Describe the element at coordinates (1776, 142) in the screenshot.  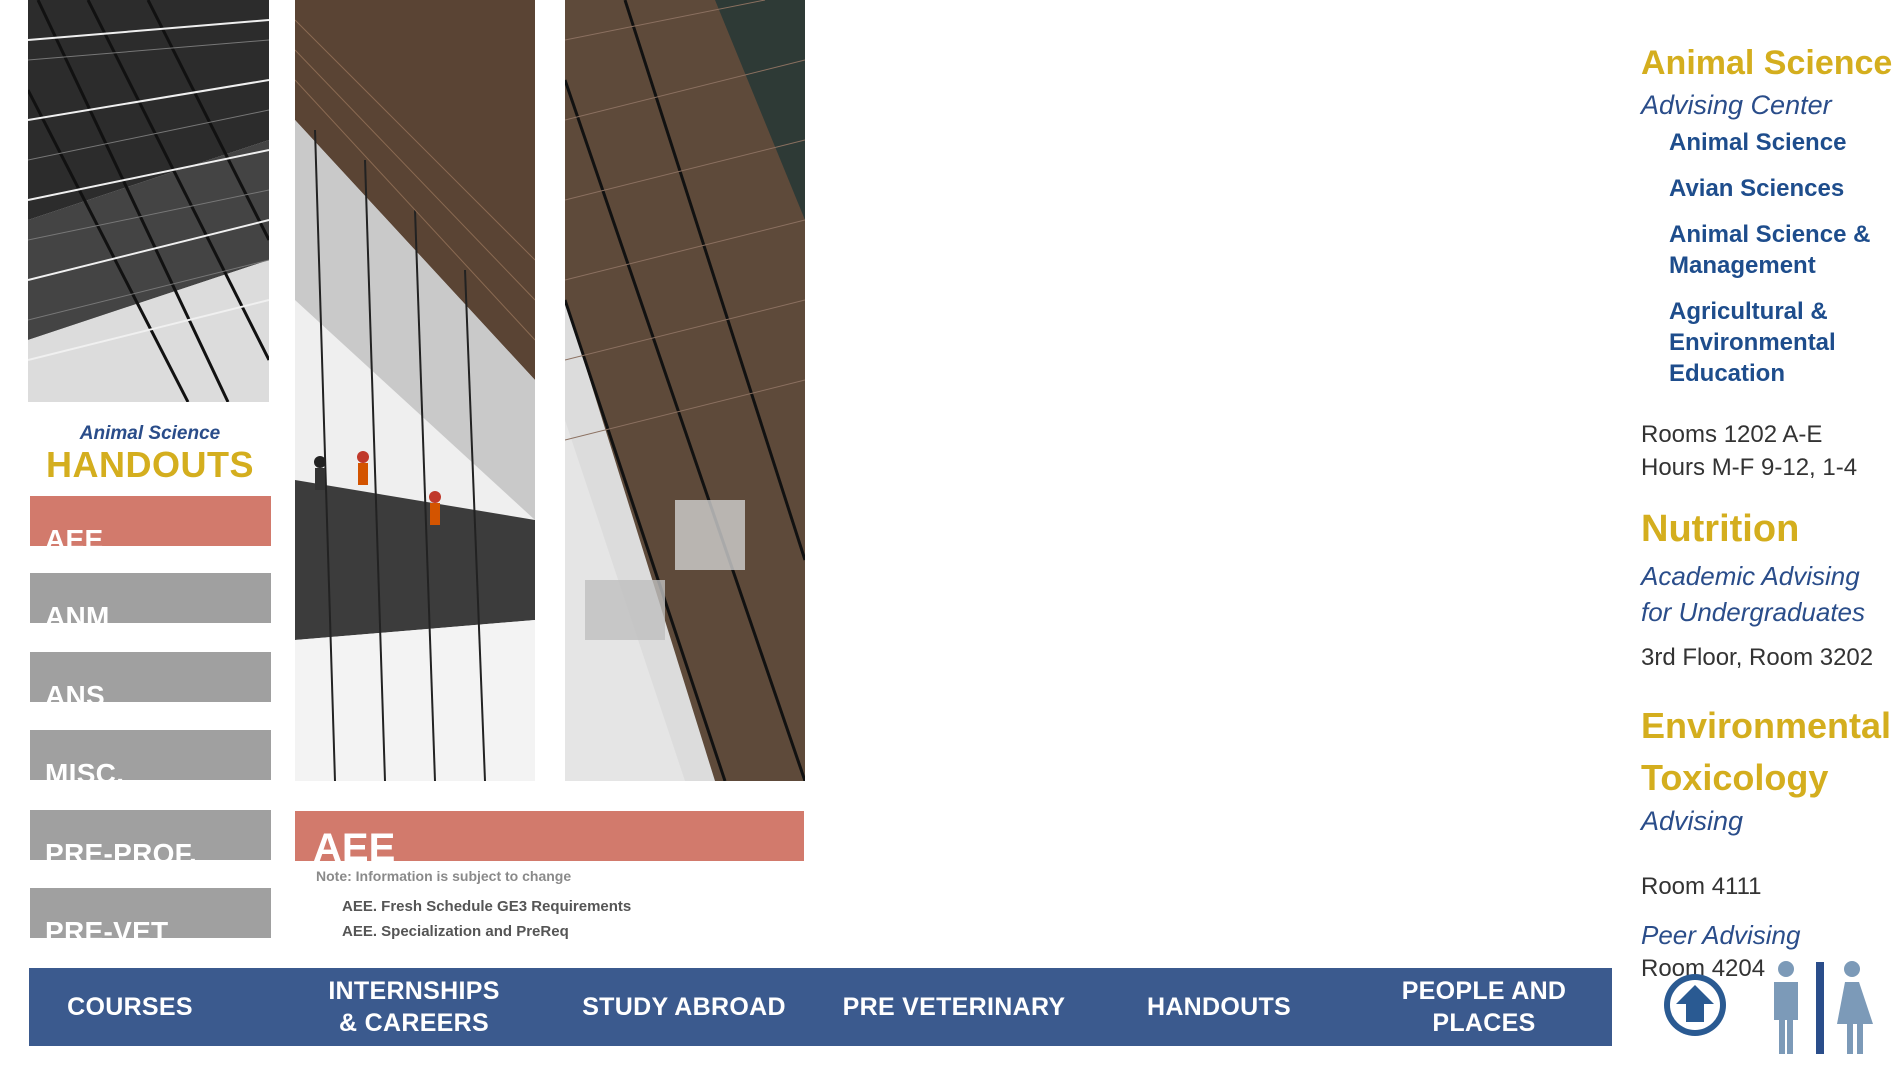
I see `sidebar-link-animal-science: Animal Science` at that location.